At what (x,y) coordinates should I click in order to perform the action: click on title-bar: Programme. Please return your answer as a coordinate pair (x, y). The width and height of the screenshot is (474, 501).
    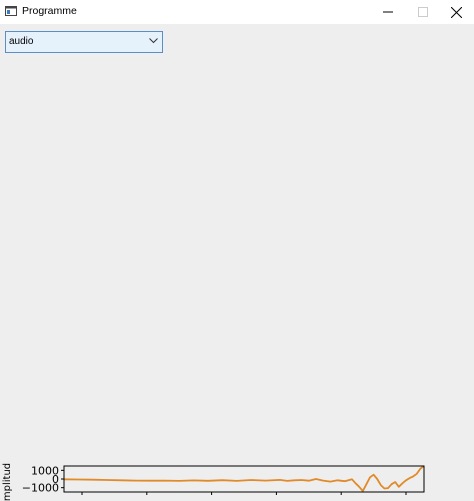
    Looking at the image, I should click on (237, 12).